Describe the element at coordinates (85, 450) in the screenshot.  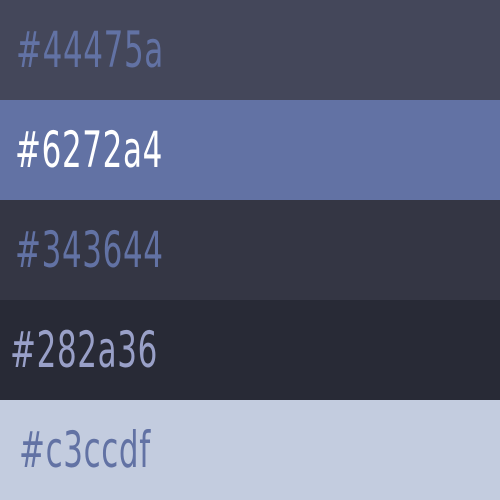
I see `swatch-hex-label: #c3ccdf` at that location.